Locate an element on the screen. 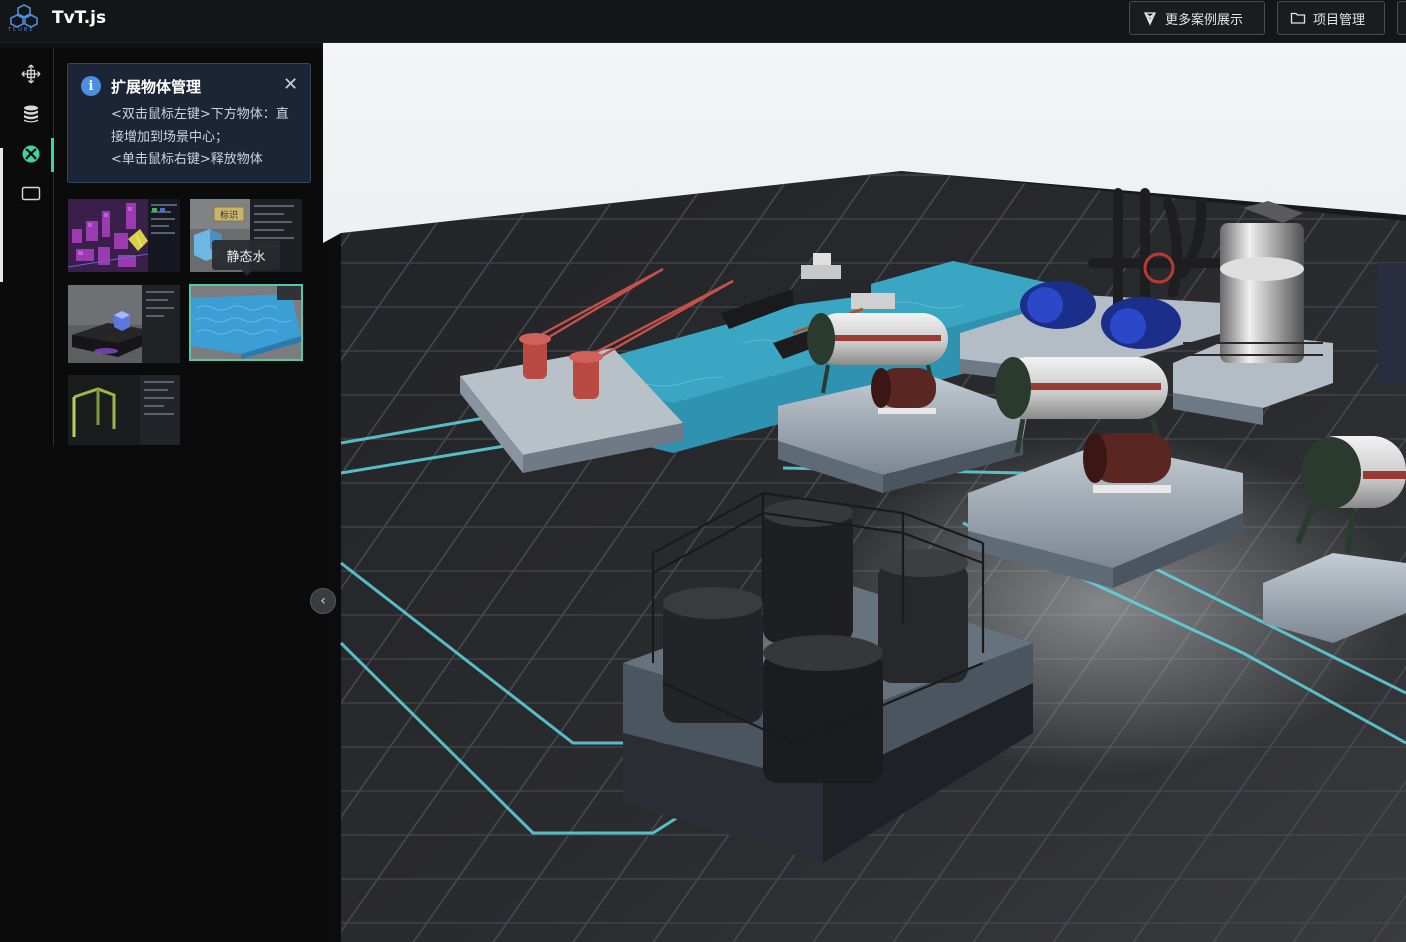  thumbnail-city is located at coordinates (124, 235).